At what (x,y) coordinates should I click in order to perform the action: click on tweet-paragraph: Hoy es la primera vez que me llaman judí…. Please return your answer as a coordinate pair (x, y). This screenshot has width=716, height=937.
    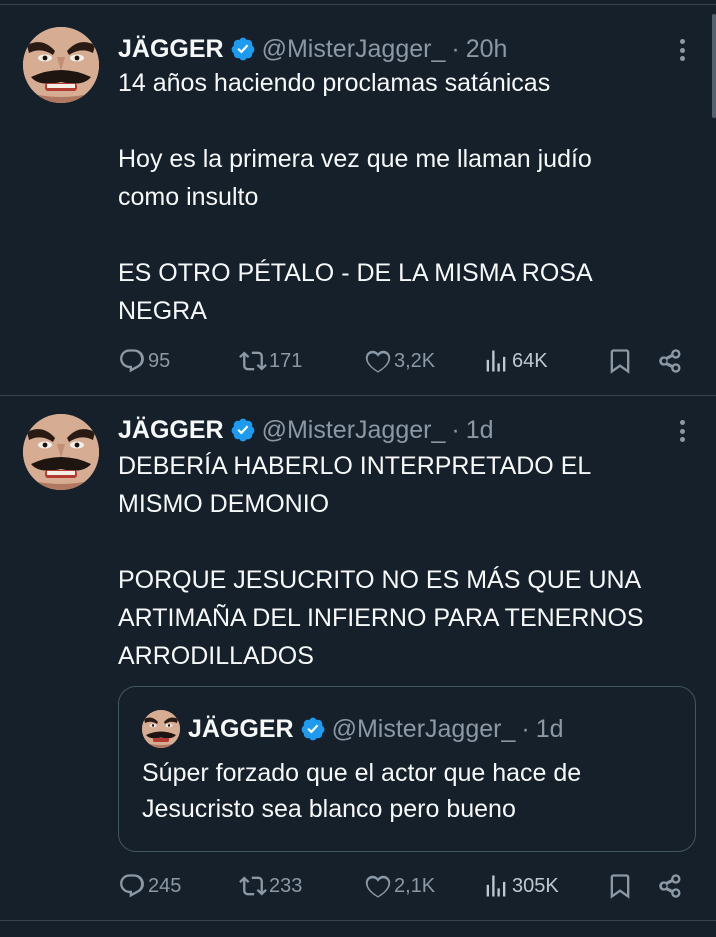
    Looking at the image, I should click on (355, 178).